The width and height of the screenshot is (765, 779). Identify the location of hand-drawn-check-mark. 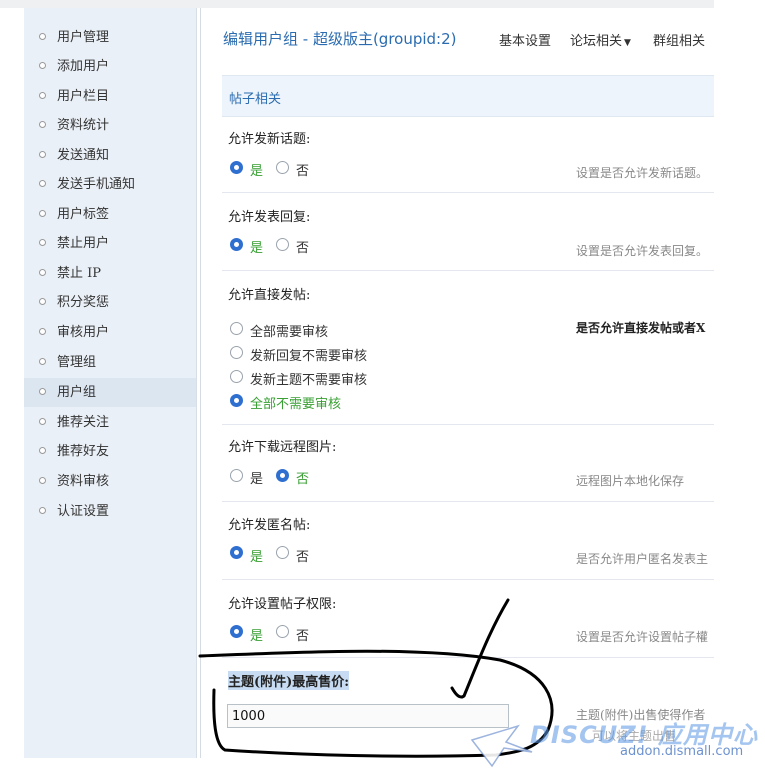
(480, 648).